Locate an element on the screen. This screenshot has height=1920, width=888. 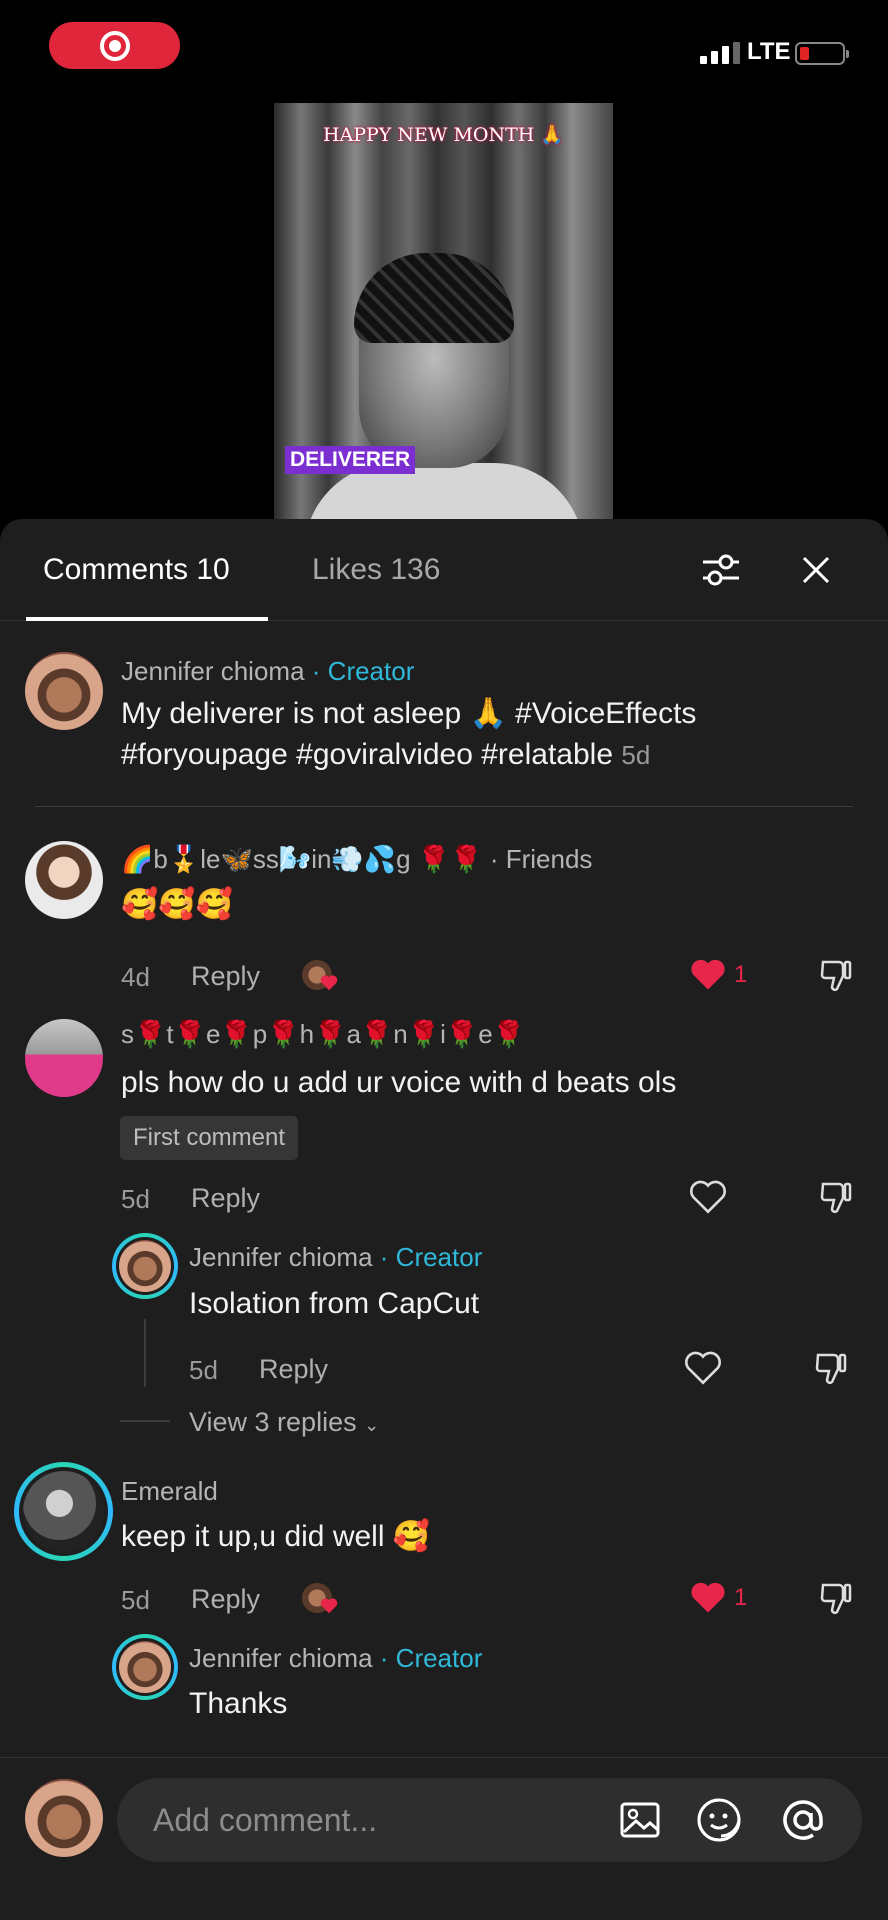
tab-comments: Comments 10 is located at coordinates (136, 570).